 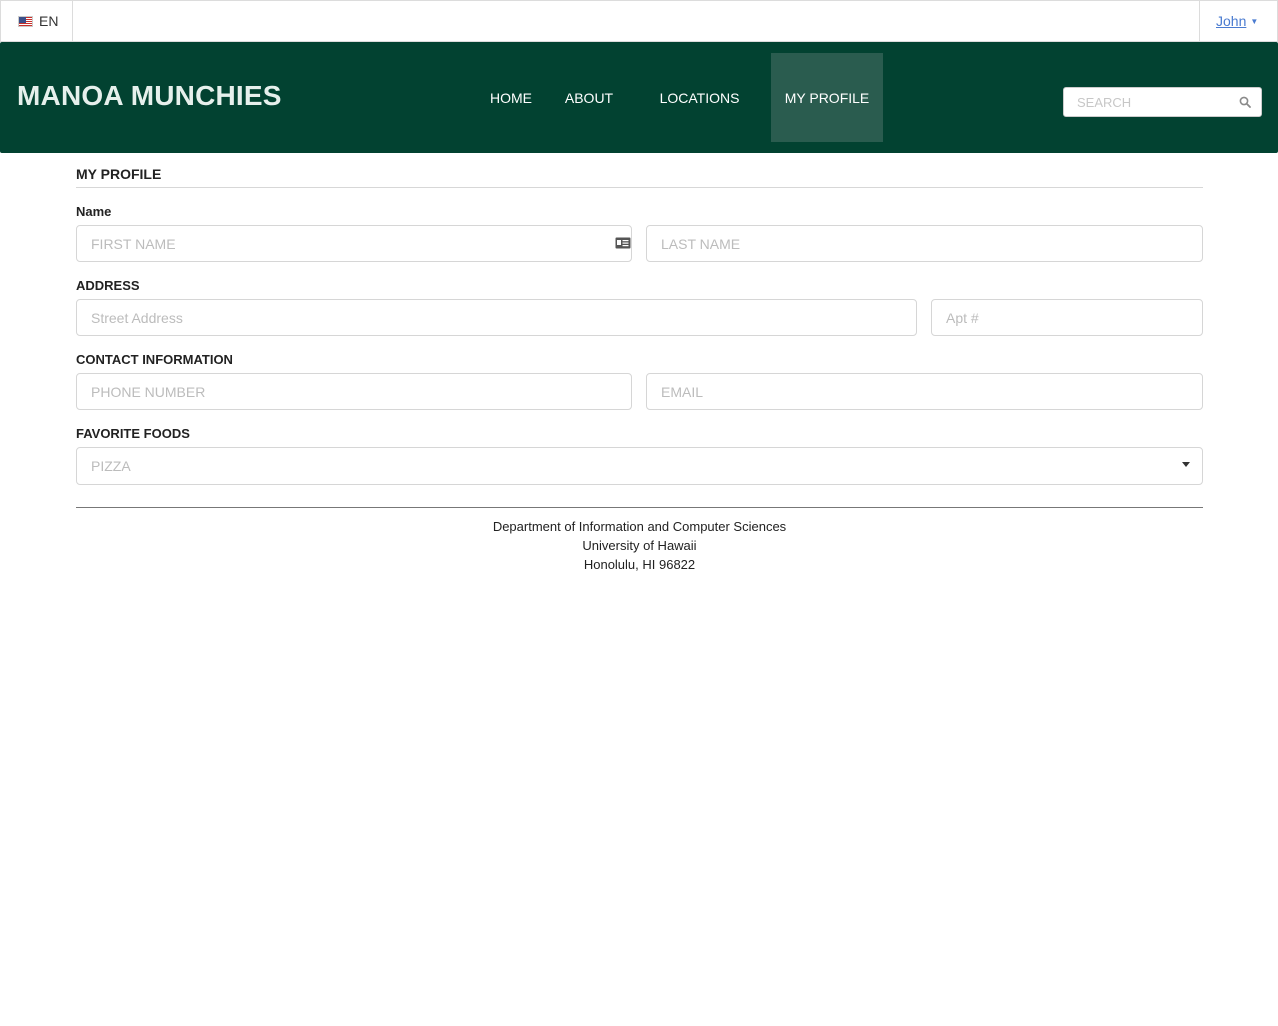 I want to click on first-name-input, so click(x=354, y=243).